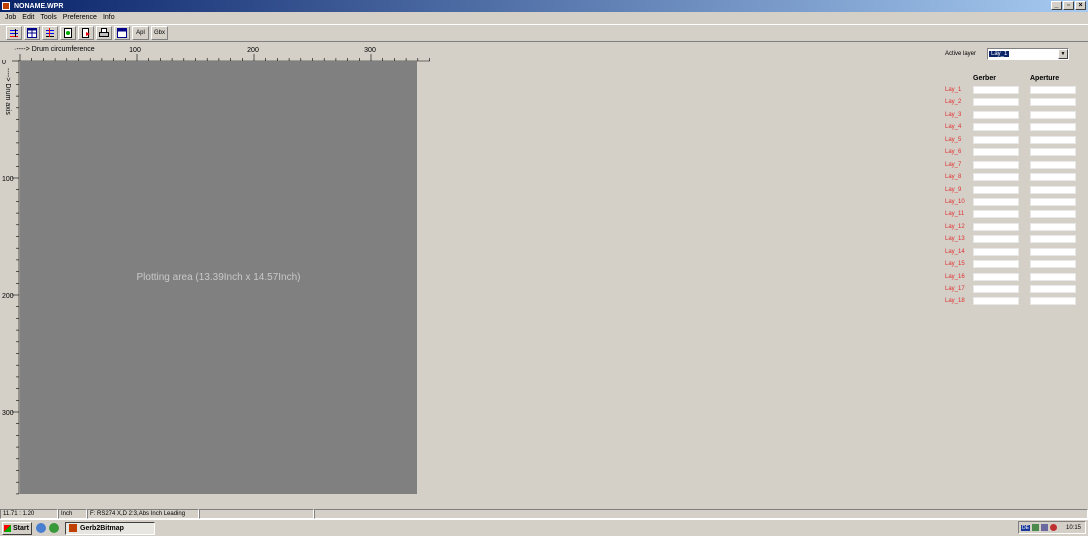  Describe the element at coordinates (109, 17) in the screenshot. I see `menu-info: Info` at that location.